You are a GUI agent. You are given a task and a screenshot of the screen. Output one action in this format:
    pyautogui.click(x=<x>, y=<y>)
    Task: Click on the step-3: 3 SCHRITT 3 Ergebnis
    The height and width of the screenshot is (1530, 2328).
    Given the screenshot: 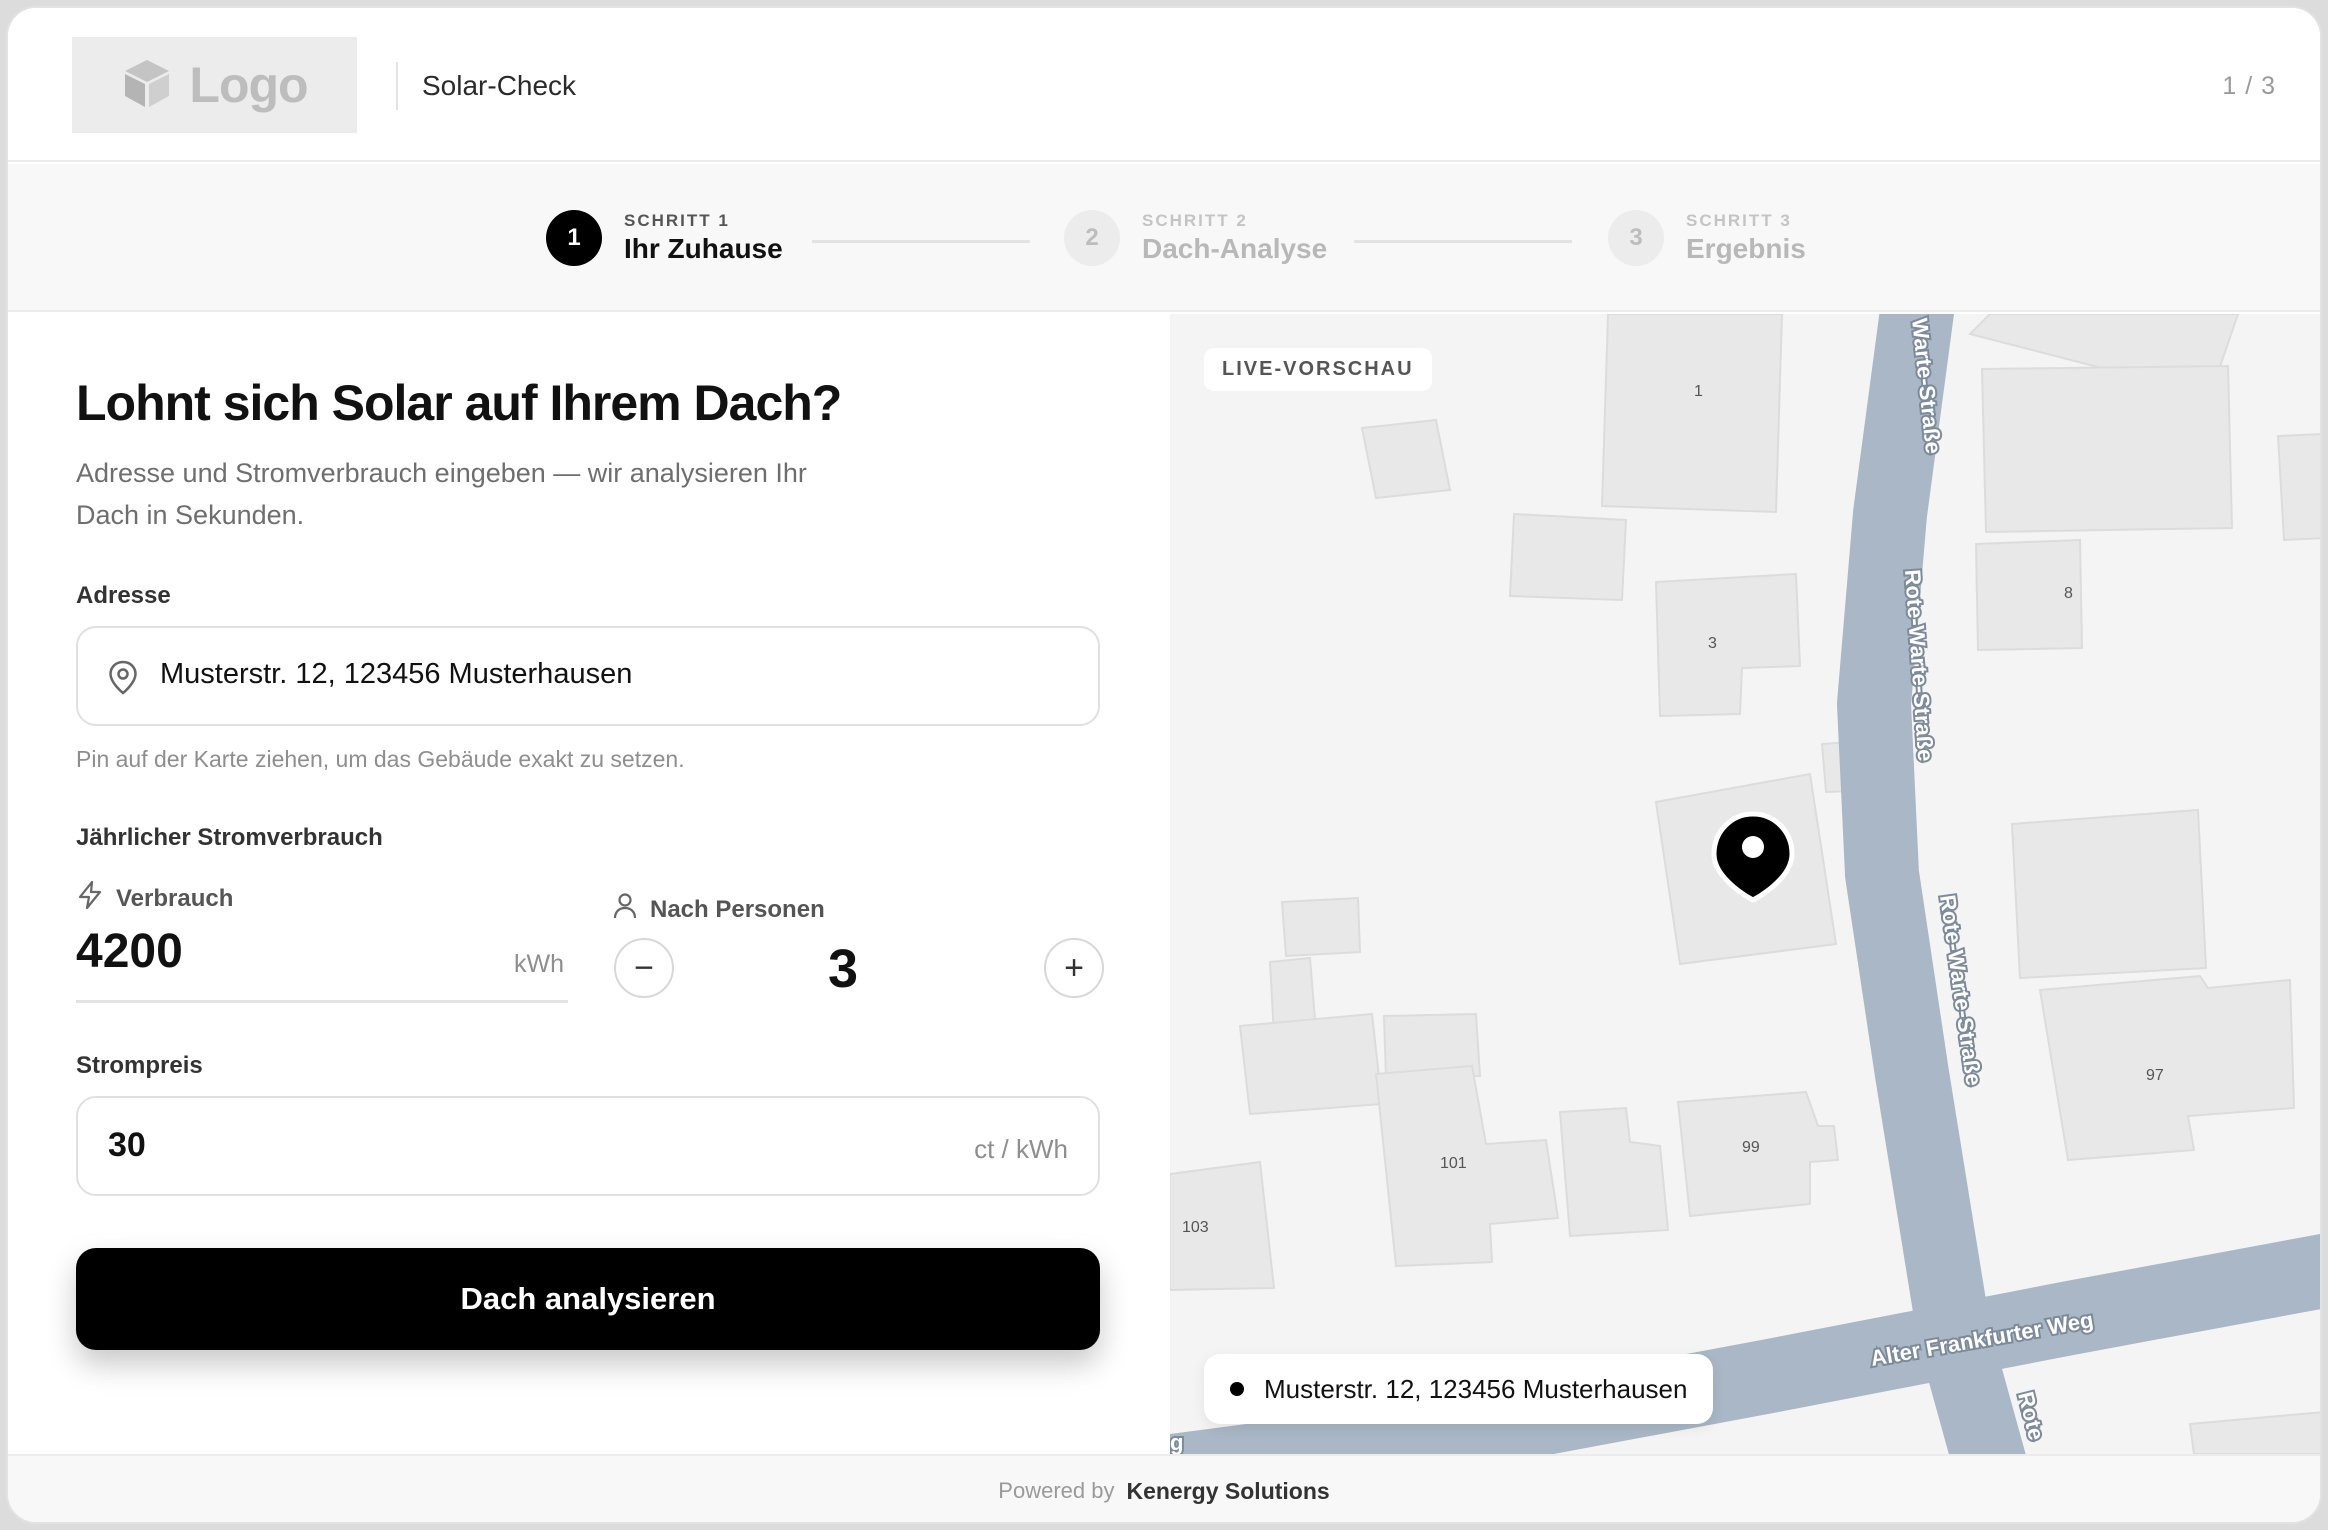 What is the action you would take?
    pyautogui.click(x=1707, y=238)
    